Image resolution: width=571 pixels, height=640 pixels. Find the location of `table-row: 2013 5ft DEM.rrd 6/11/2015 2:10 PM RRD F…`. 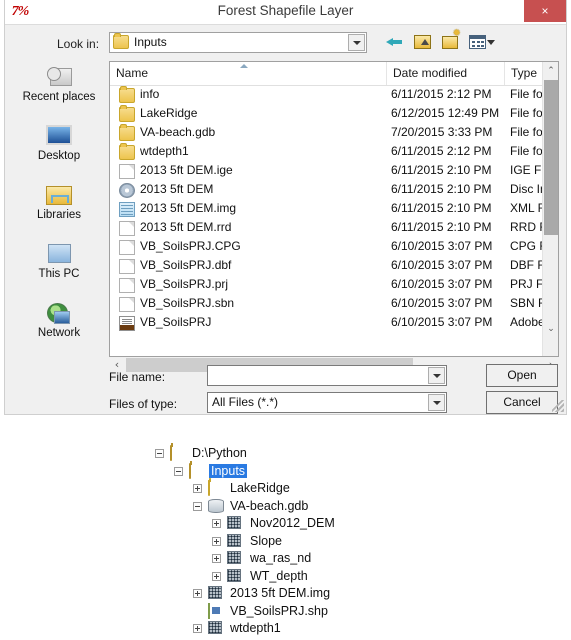

table-row: 2013 5ft DEM.rrd 6/11/2015 2:10 PM RRD F… is located at coordinates (334, 228).